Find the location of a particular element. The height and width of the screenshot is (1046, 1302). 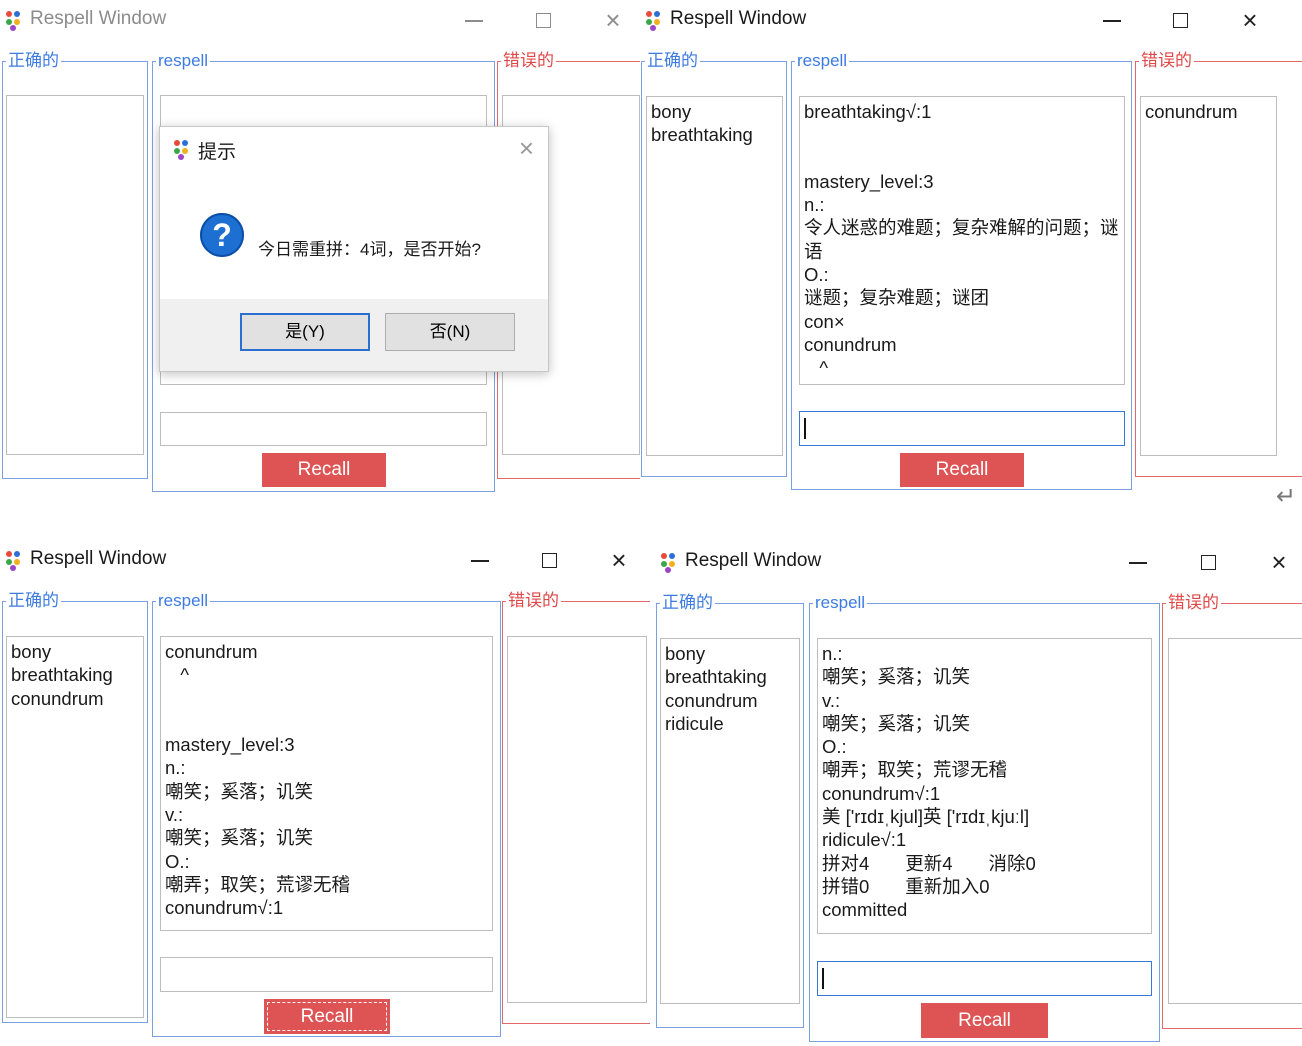

question-icon: ? is located at coordinates (222, 235).